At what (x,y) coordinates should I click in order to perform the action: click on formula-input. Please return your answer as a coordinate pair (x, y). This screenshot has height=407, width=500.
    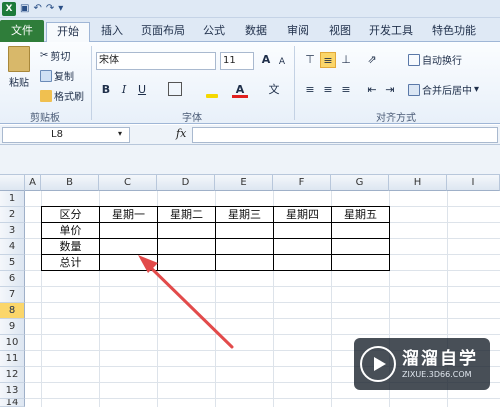
    Looking at the image, I should click on (345, 135).